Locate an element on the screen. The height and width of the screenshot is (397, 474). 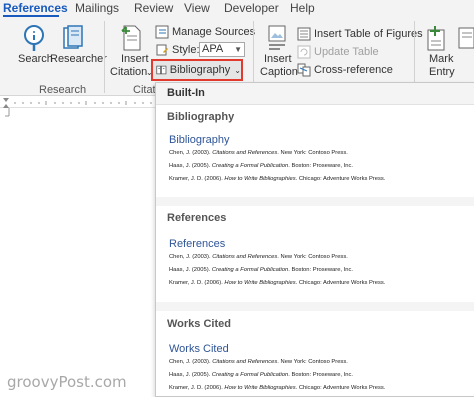
cross-reference-icon is located at coordinates (304, 70).